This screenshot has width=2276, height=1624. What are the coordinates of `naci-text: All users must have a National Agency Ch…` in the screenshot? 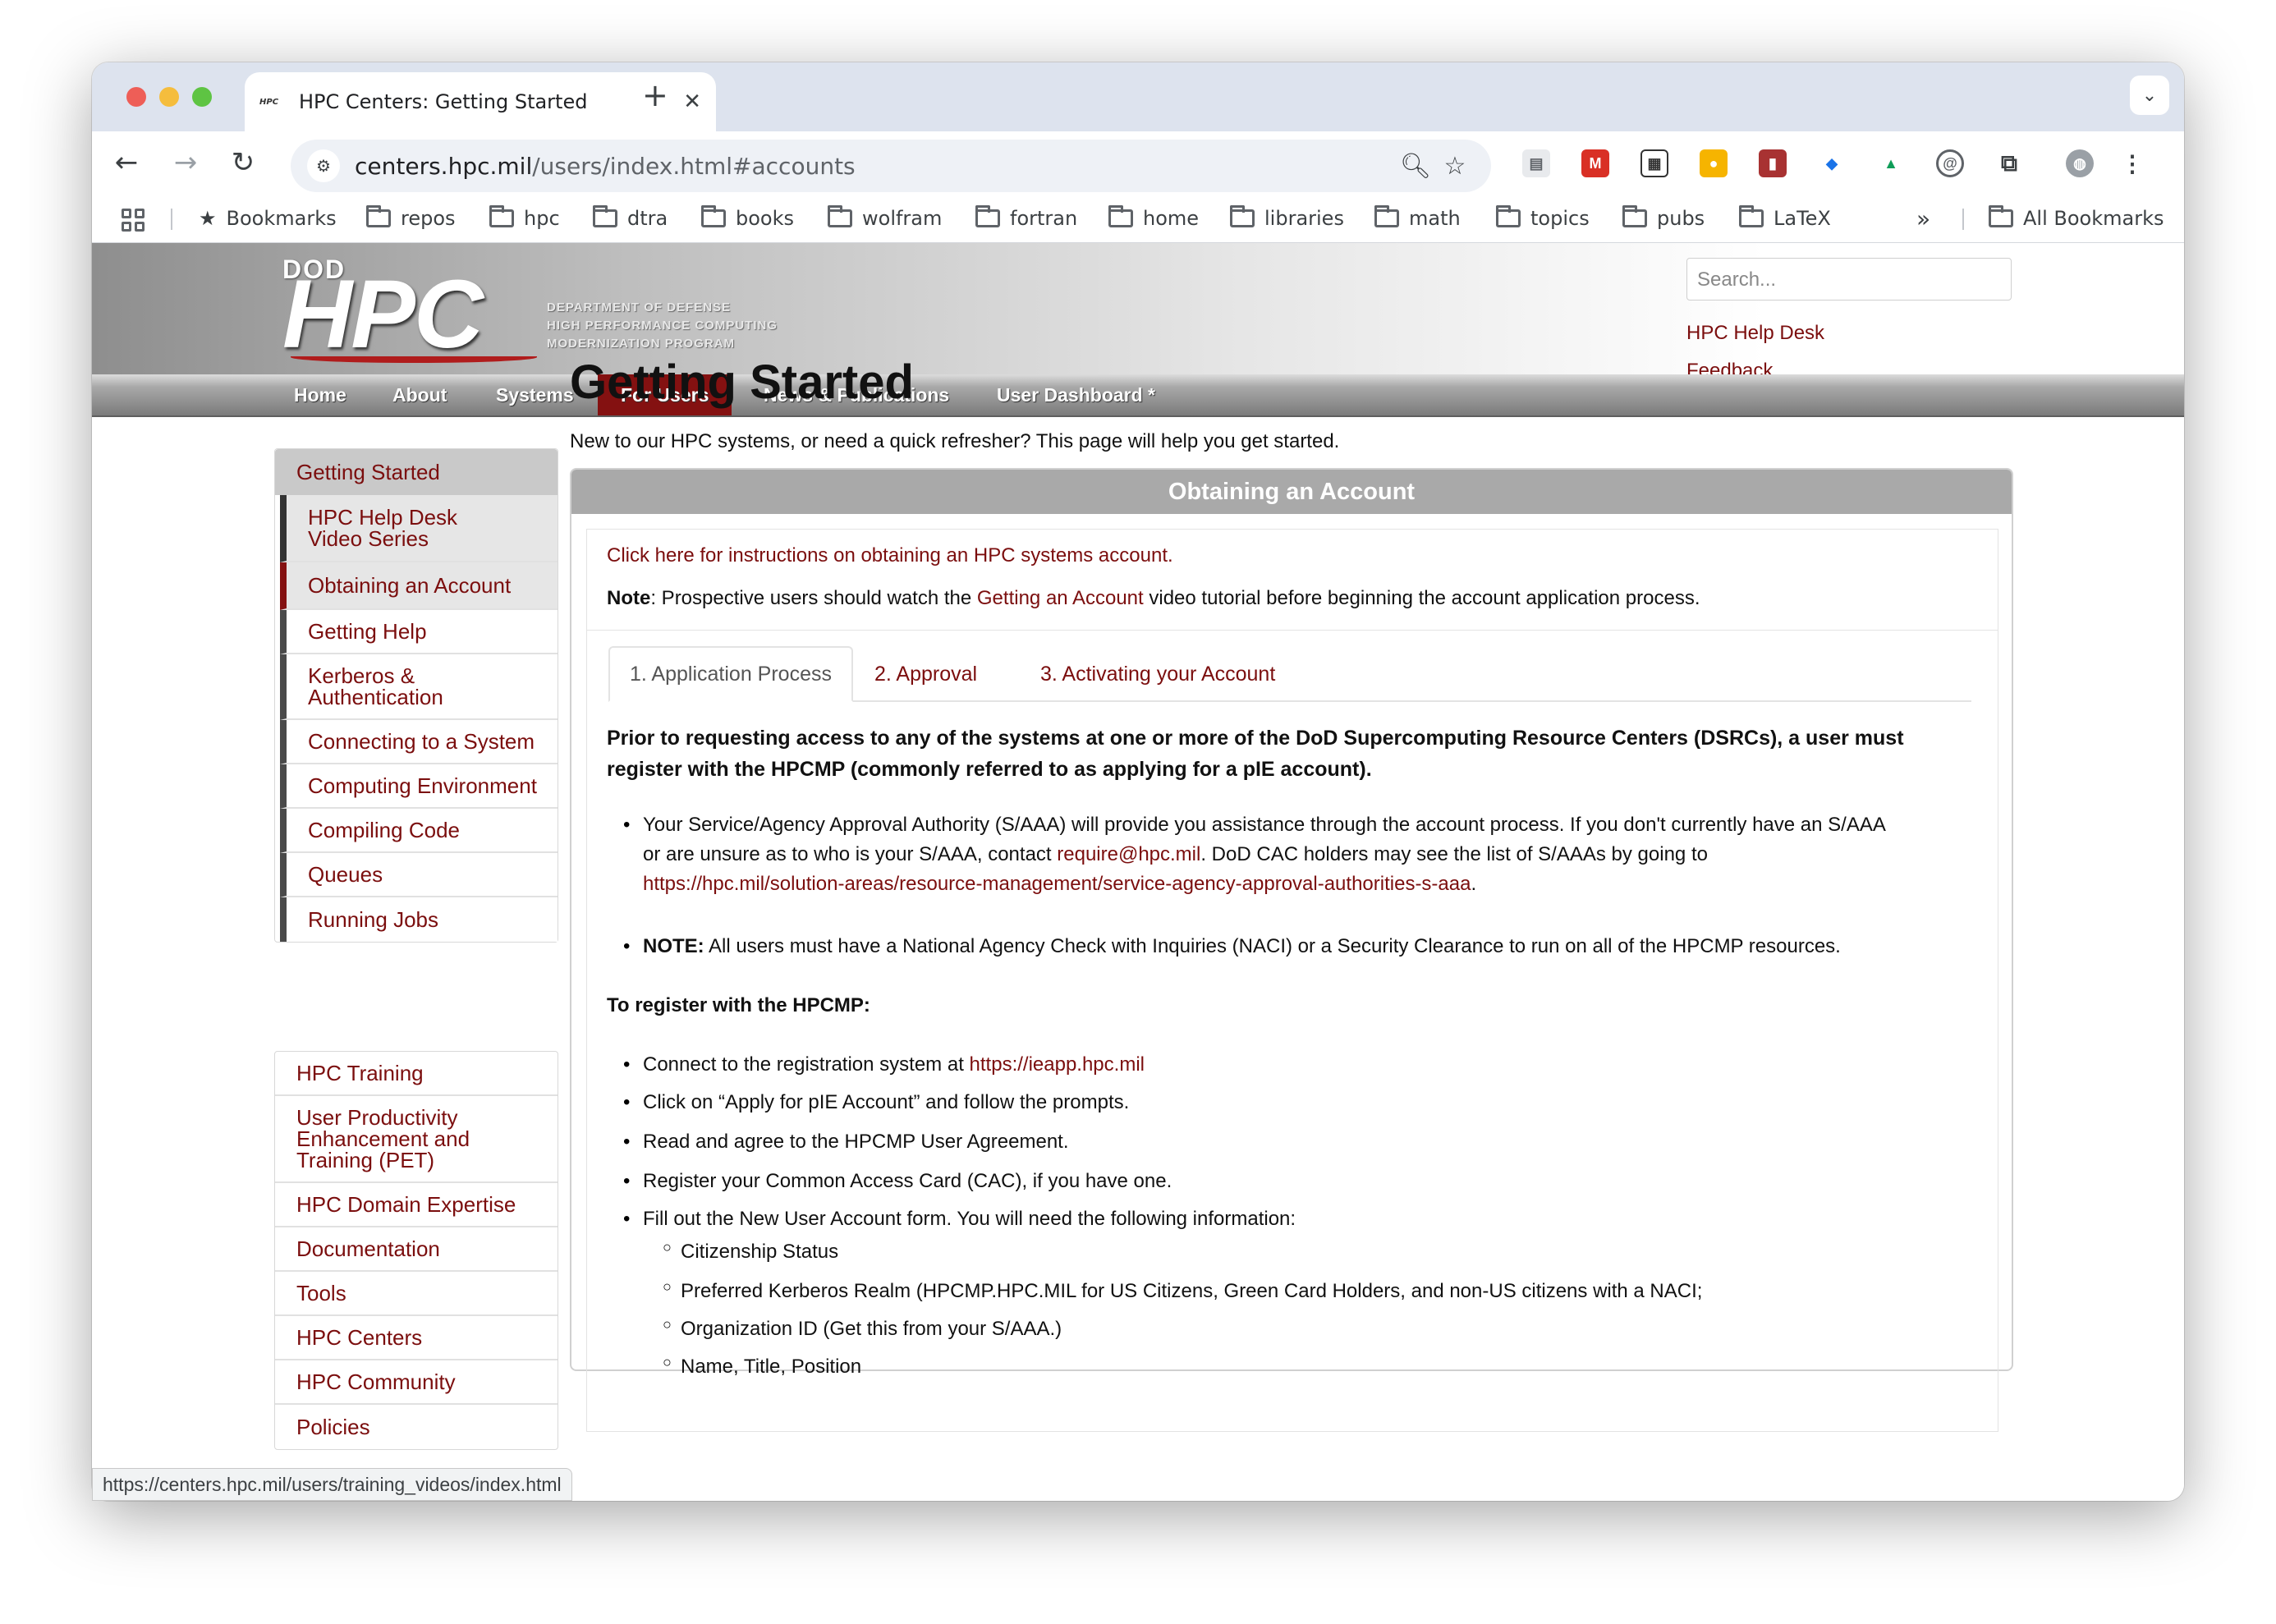 It's located at (1272, 946).